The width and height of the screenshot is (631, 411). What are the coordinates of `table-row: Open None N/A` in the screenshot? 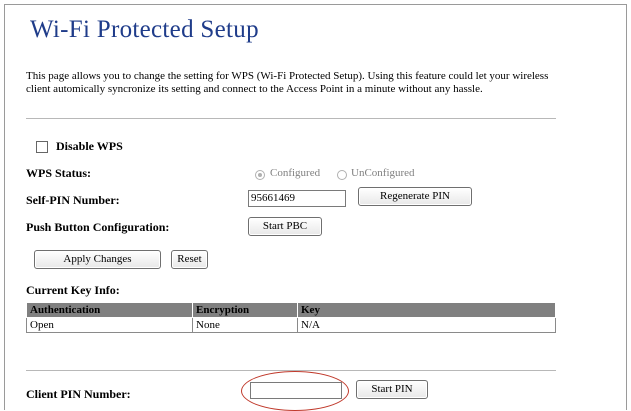 It's located at (291, 325).